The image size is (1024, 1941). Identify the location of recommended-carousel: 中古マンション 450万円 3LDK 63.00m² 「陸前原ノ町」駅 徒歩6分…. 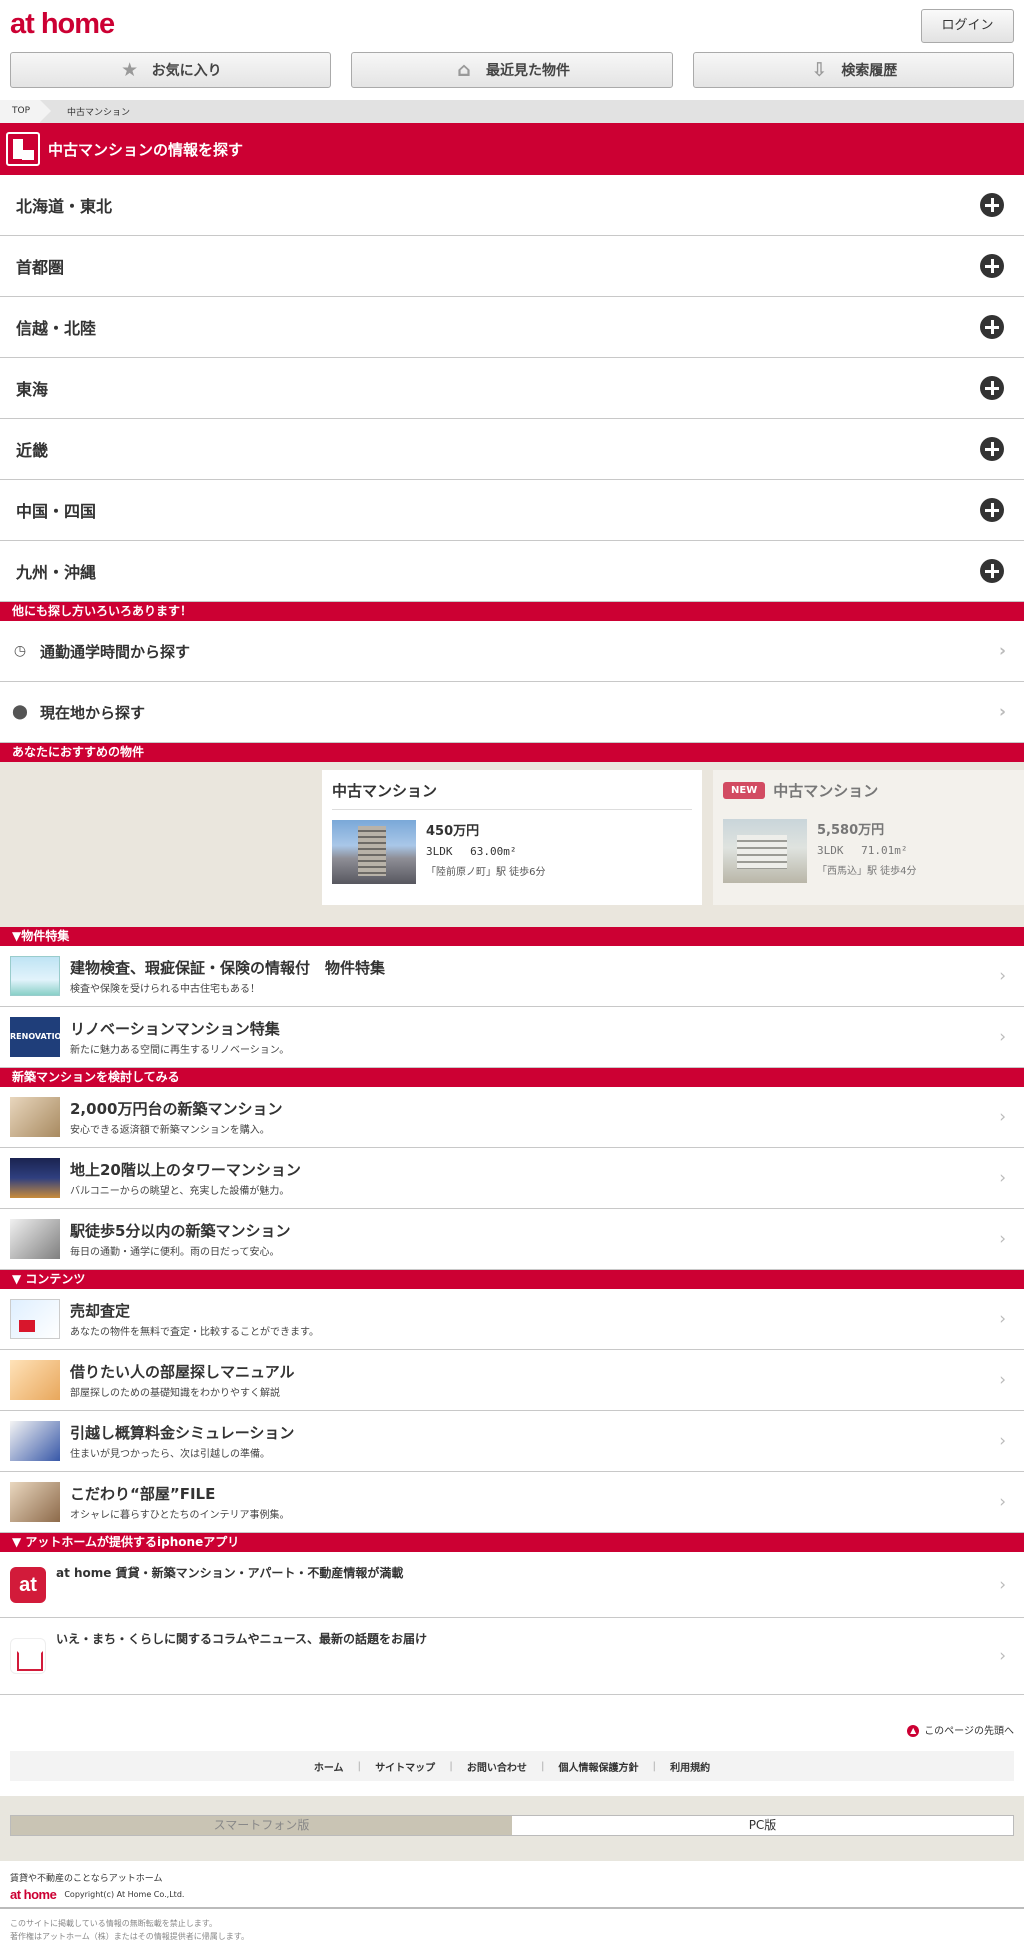
(512, 844).